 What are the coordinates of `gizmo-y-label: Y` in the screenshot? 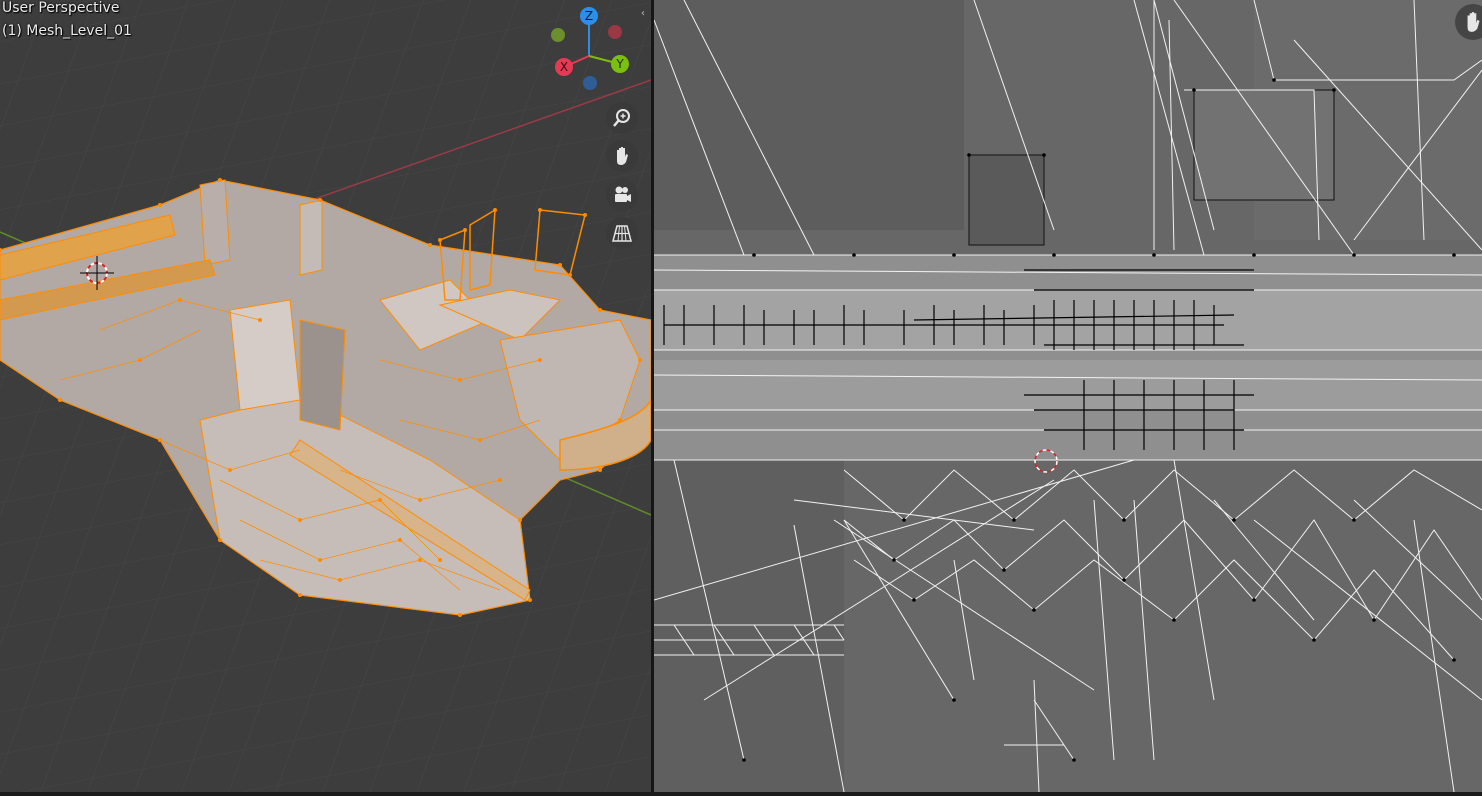 It's located at (619, 64).